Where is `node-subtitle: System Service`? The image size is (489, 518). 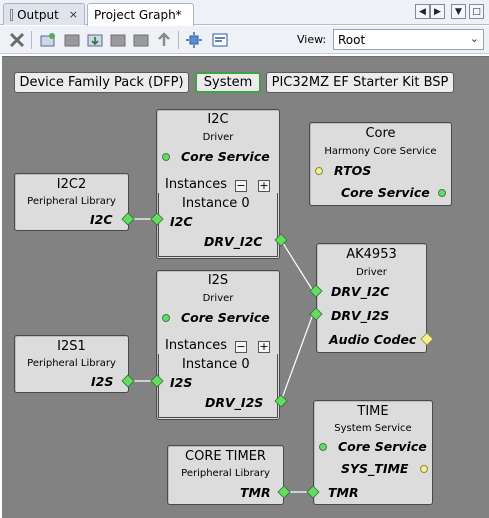 node-subtitle: System Service is located at coordinates (373, 428).